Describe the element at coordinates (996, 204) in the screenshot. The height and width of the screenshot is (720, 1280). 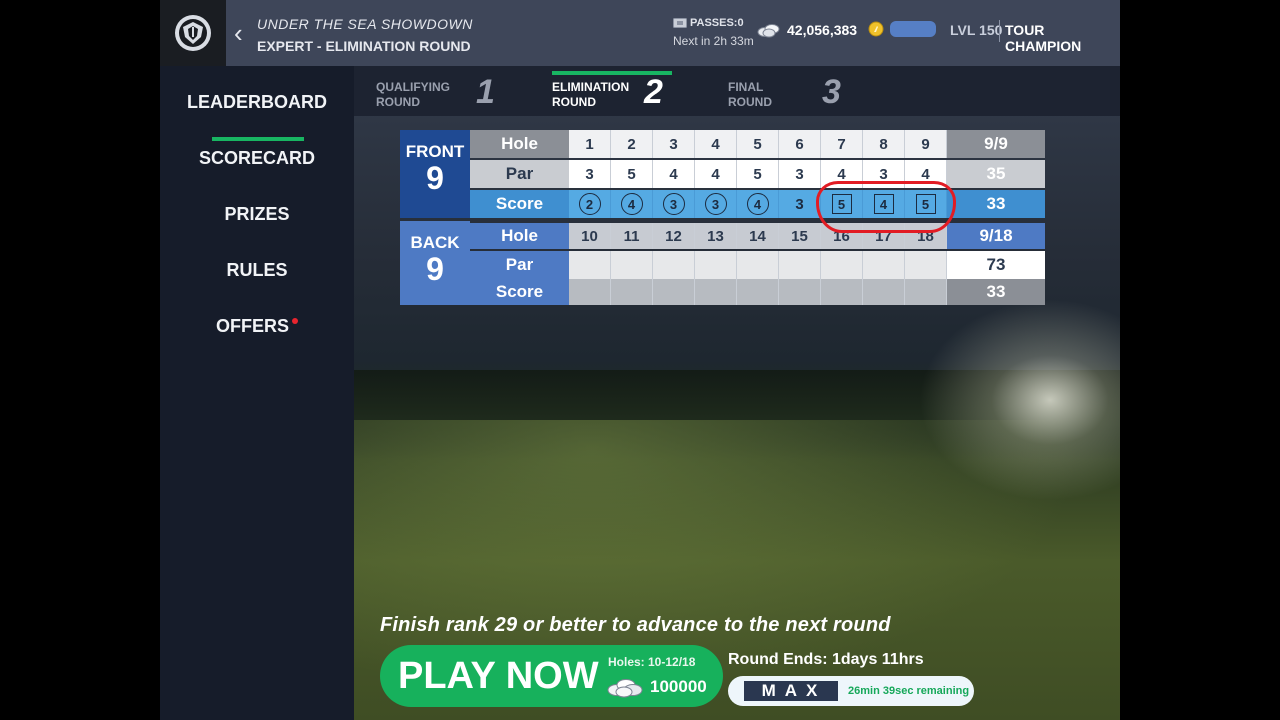
I see `score-total: 33` at that location.